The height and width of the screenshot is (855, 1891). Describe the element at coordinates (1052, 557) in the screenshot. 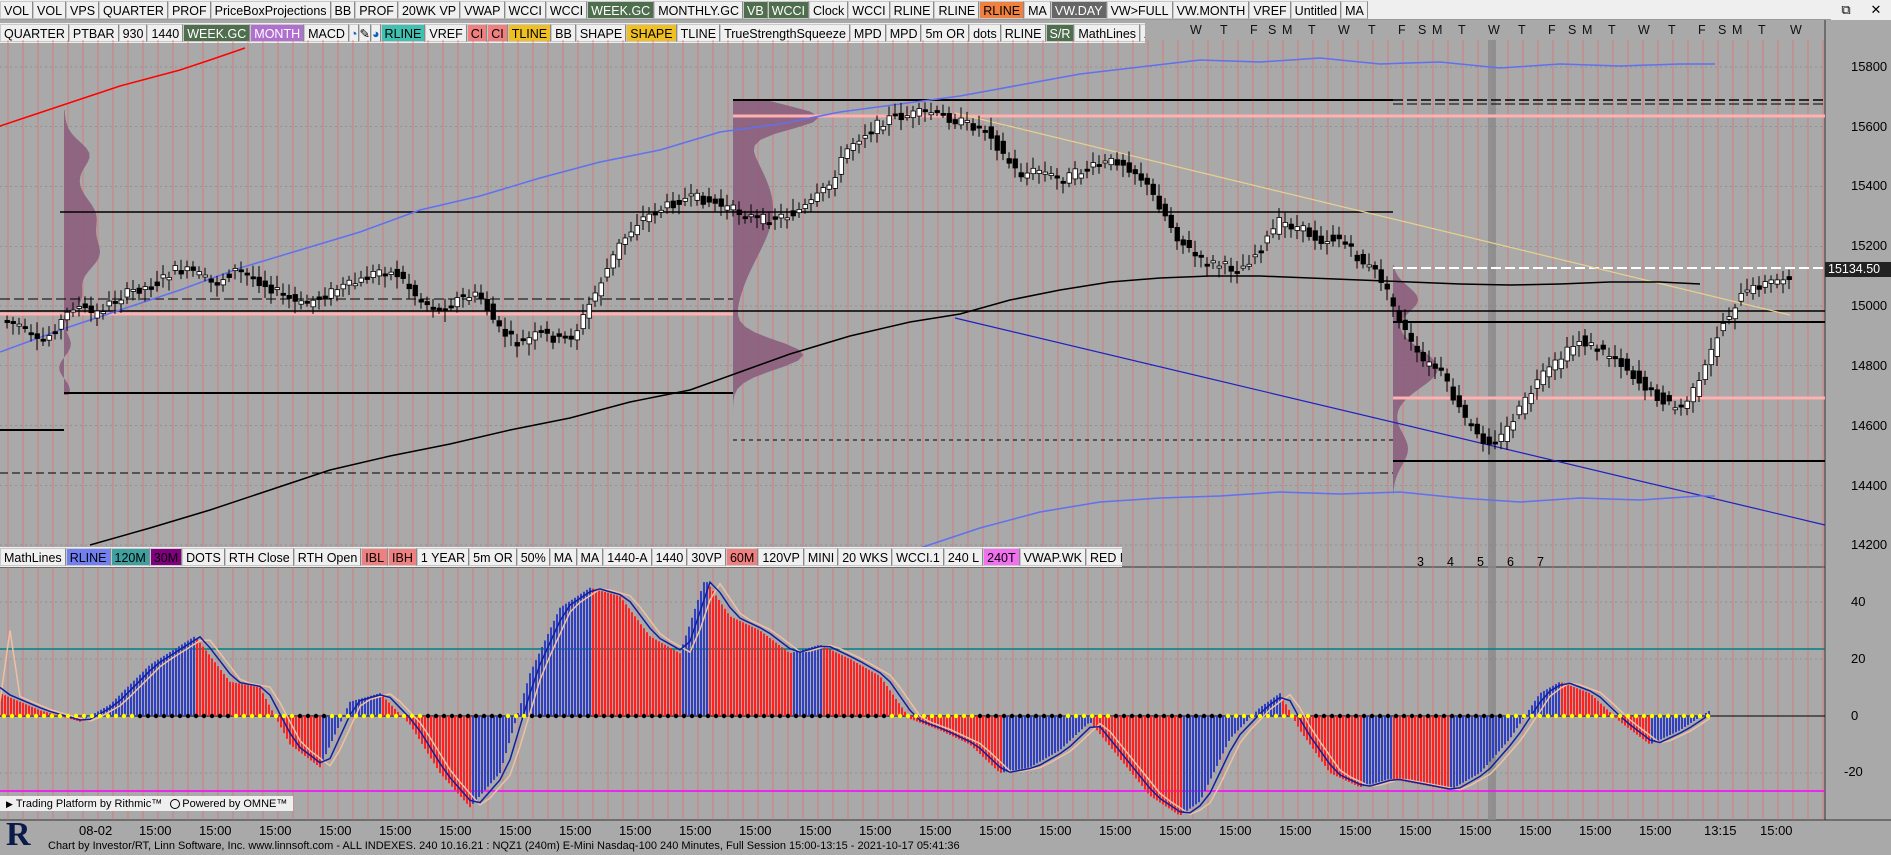

I see `toolbar-button-vwap-wk: VWAP.WK` at that location.